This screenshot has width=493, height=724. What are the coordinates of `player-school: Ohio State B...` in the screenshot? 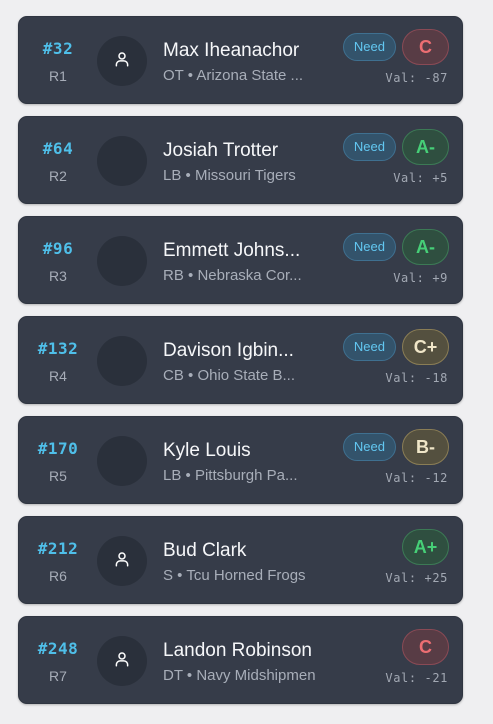 It's located at (246, 375).